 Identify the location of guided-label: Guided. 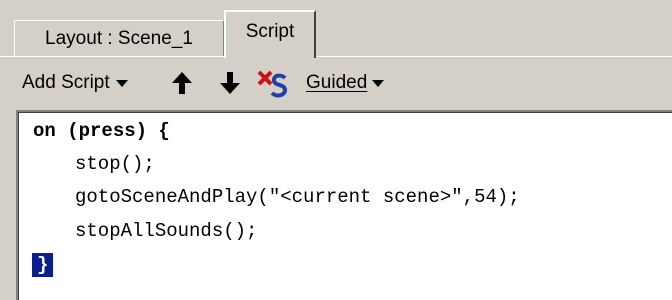
(337, 82).